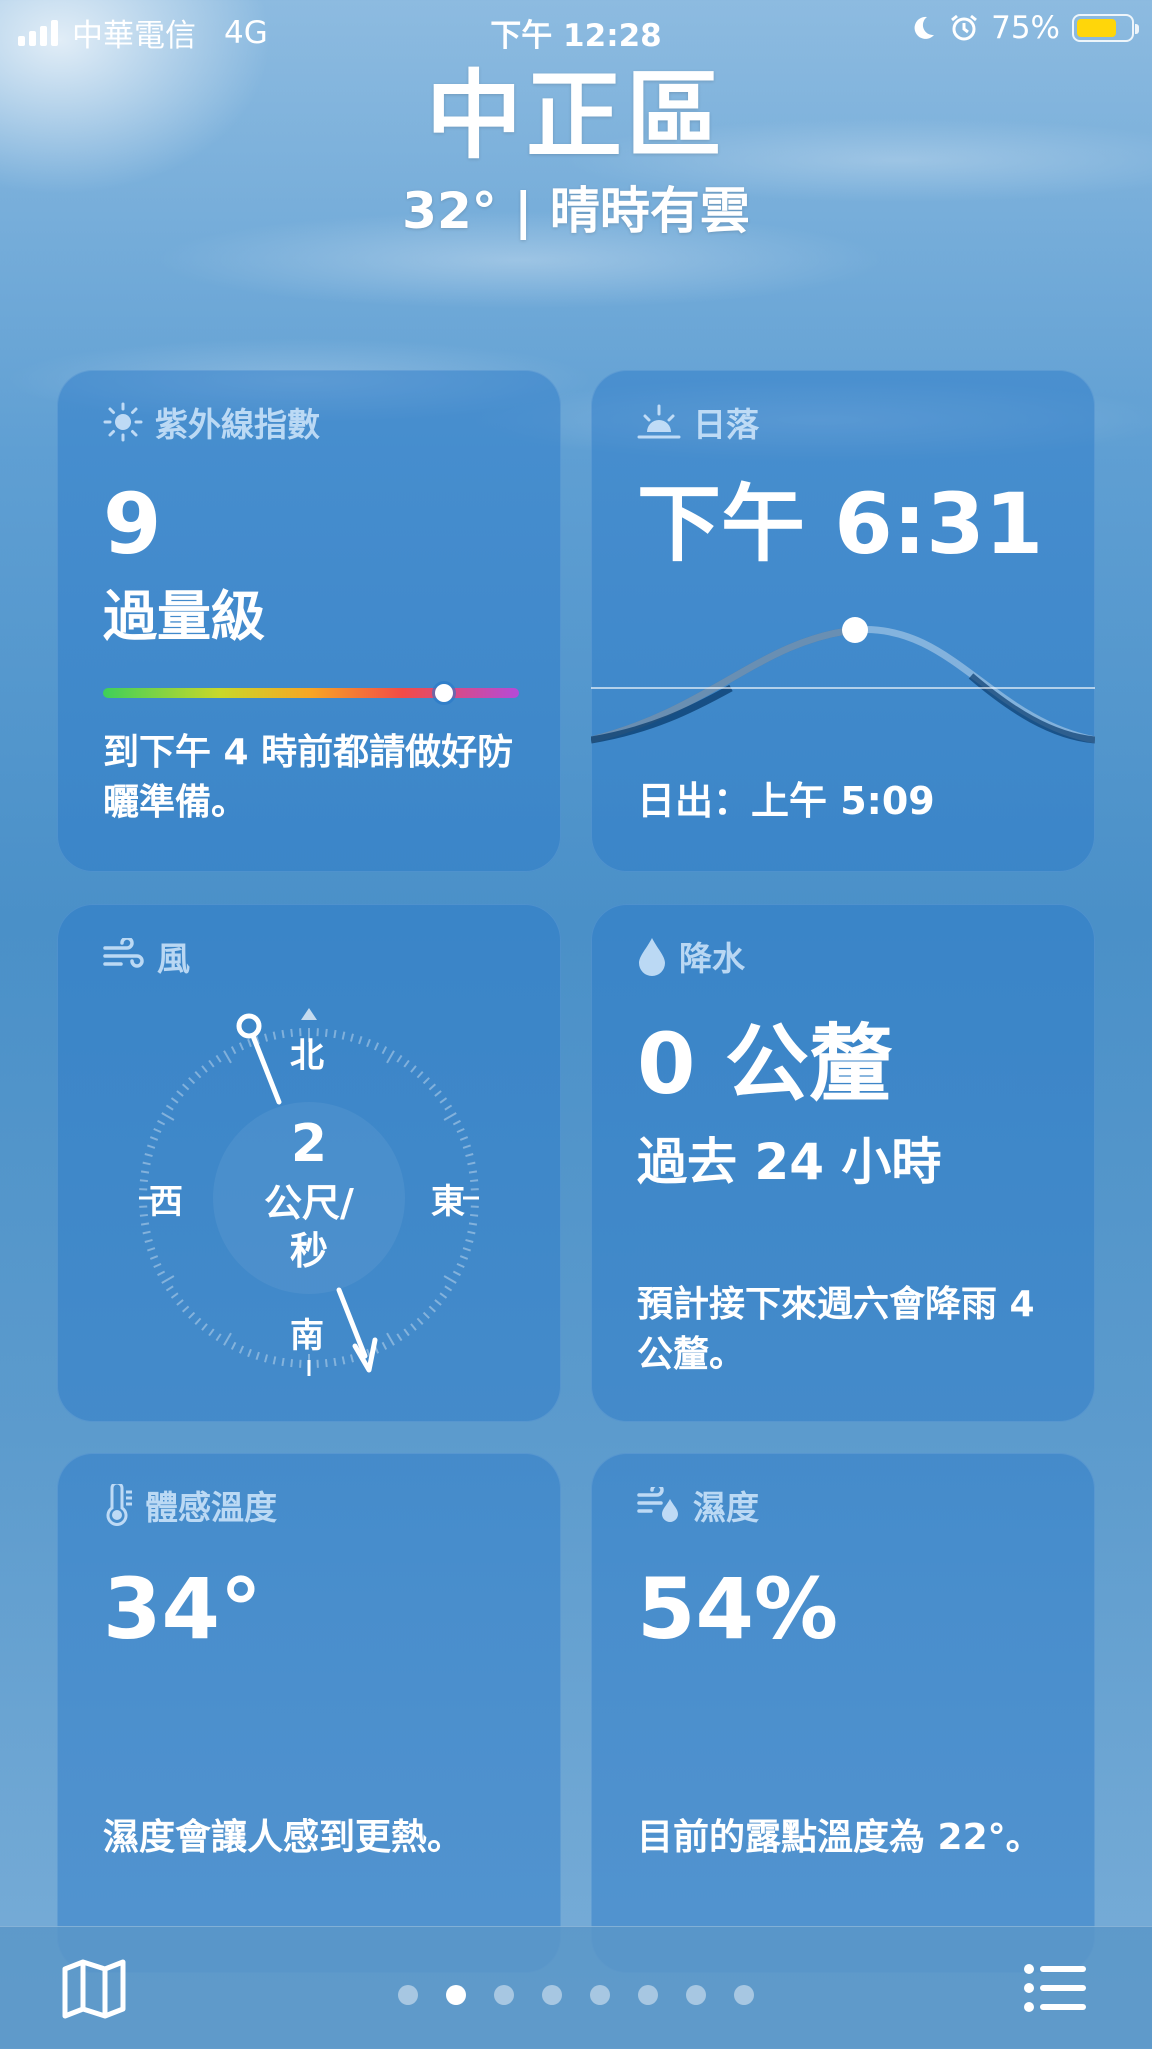  Describe the element at coordinates (182, 1609) in the screenshot. I see `feels-like-value: 34°` at that location.